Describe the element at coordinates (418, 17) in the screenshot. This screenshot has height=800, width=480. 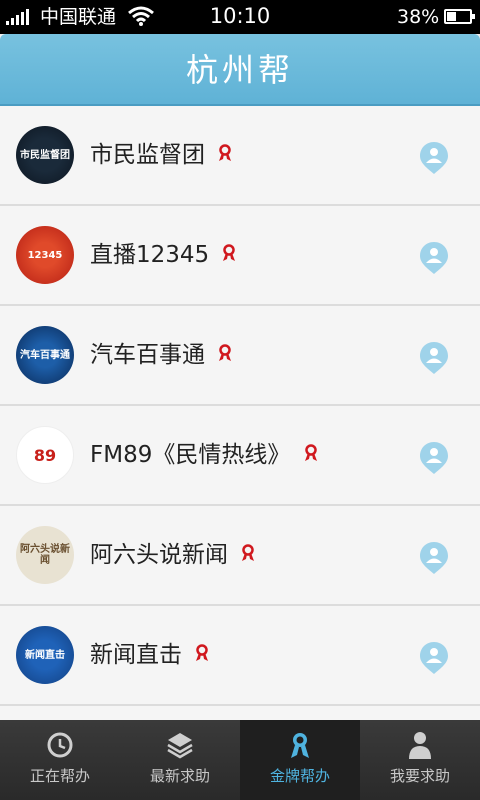
I see `battery-percent: 38%` at that location.